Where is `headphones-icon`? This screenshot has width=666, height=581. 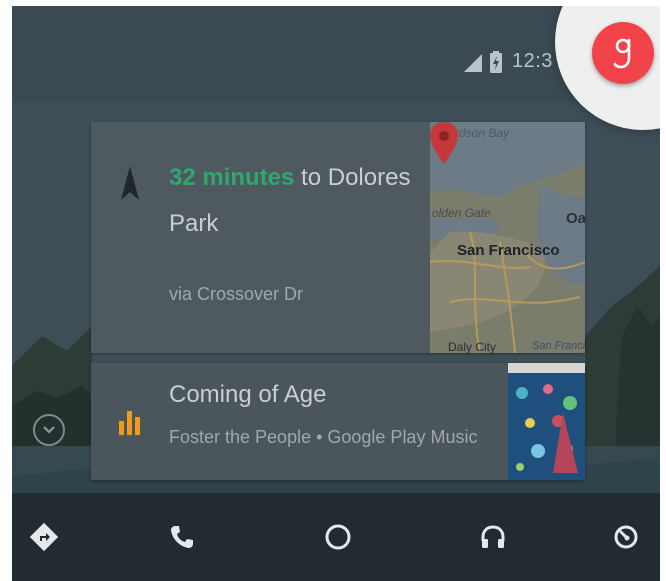
headphones-icon is located at coordinates (493, 536).